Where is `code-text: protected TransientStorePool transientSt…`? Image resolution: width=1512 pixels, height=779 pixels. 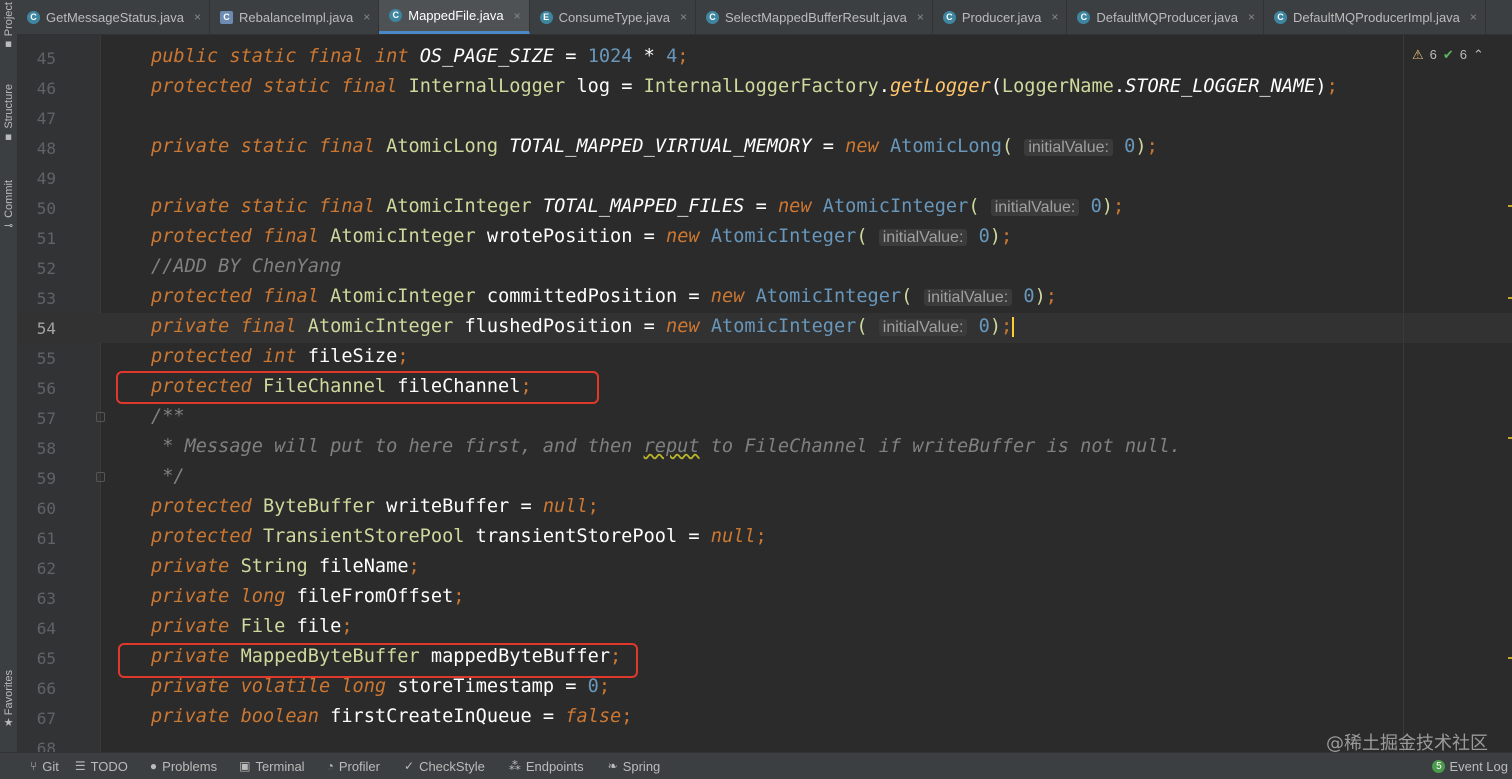 code-text: protected TransientStorePool transientSt… is located at coordinates (459, 536).